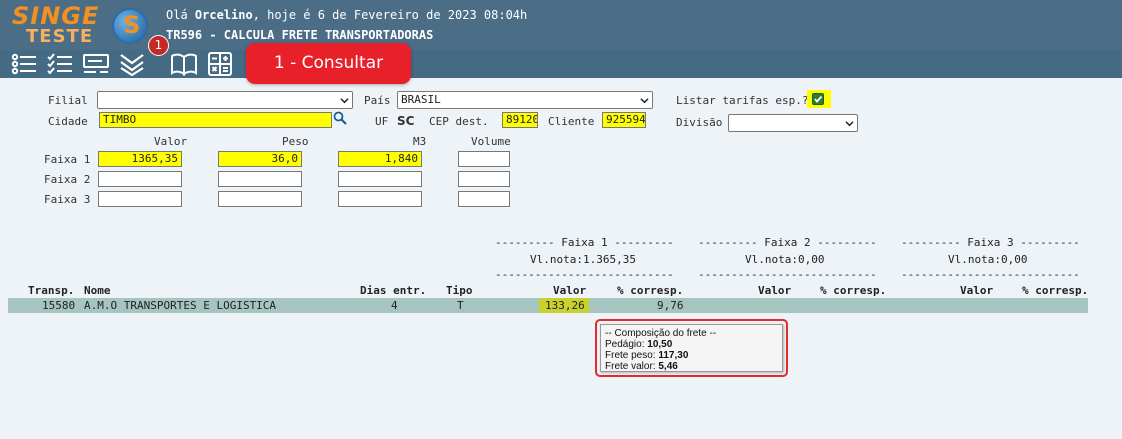 The width and height of the screenshot is (1122, 439). What do you see at coordinates (632, 366) in the screenshot?
I see `frete-valor-label: Frete valor:` at bounding box center [632, 366].